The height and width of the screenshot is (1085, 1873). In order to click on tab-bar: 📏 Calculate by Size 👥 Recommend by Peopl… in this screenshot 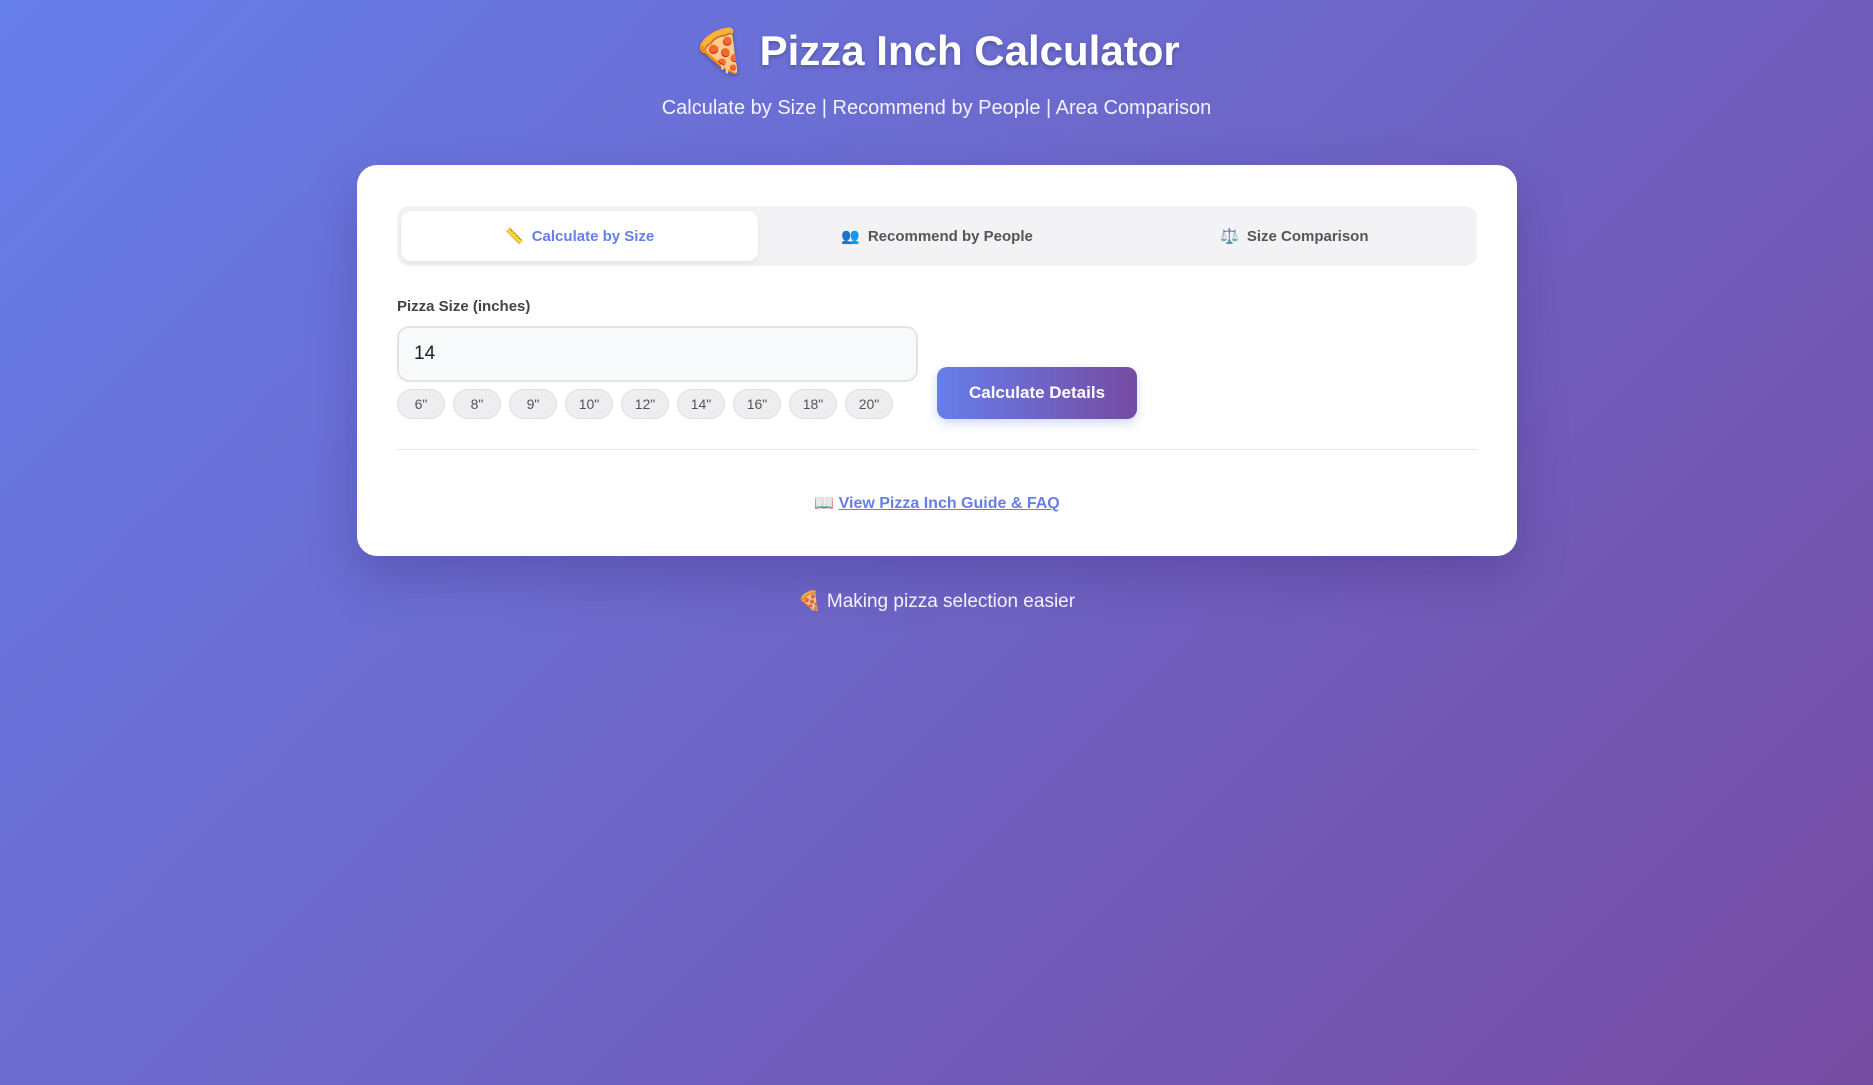, I will do `click(937, 236)`.